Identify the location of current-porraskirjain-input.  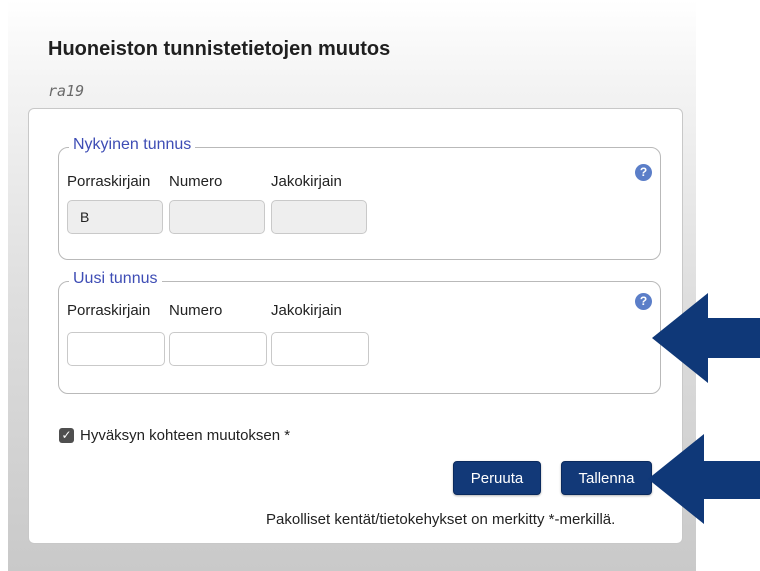
(115, 217).